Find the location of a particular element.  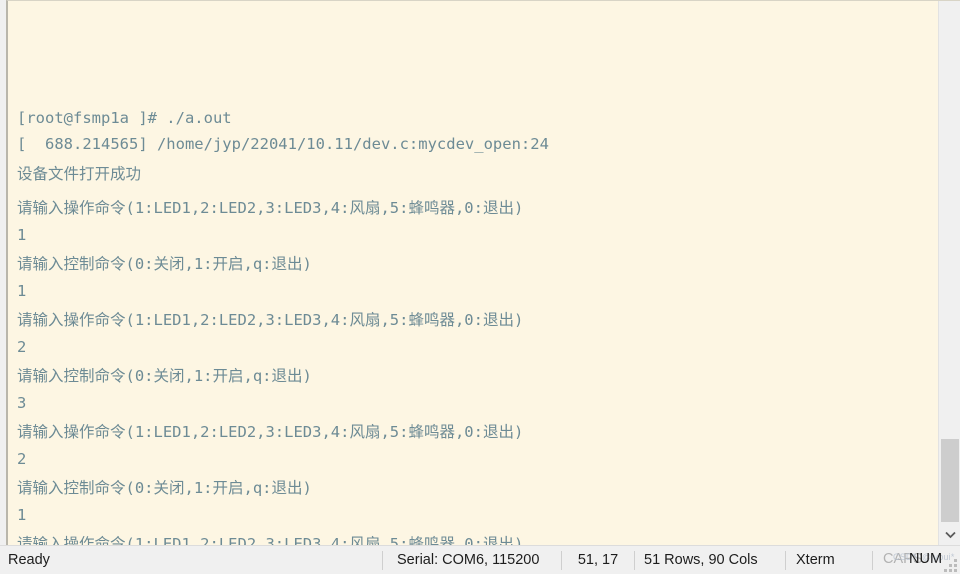

terminal-line: [root@fsmp1a ]# ./a.out is located at coordinates (124, 118).